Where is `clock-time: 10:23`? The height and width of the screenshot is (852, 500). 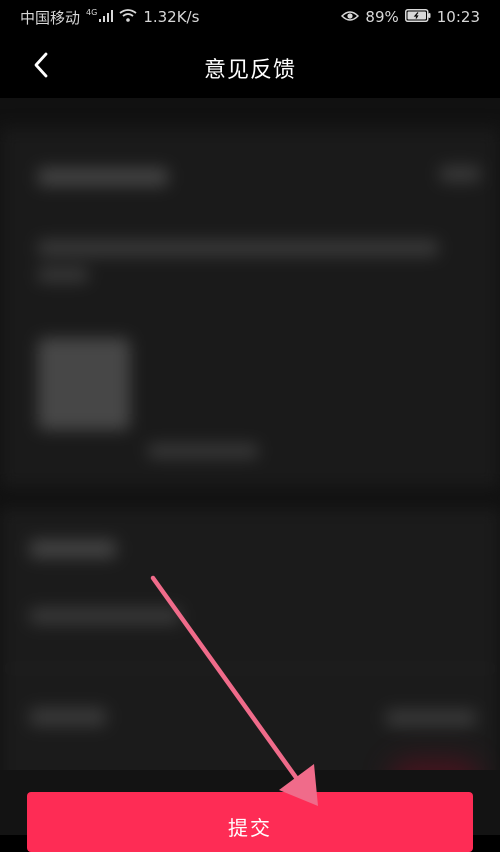 clock-time: 10:23 is located at coordinates (458, 17).